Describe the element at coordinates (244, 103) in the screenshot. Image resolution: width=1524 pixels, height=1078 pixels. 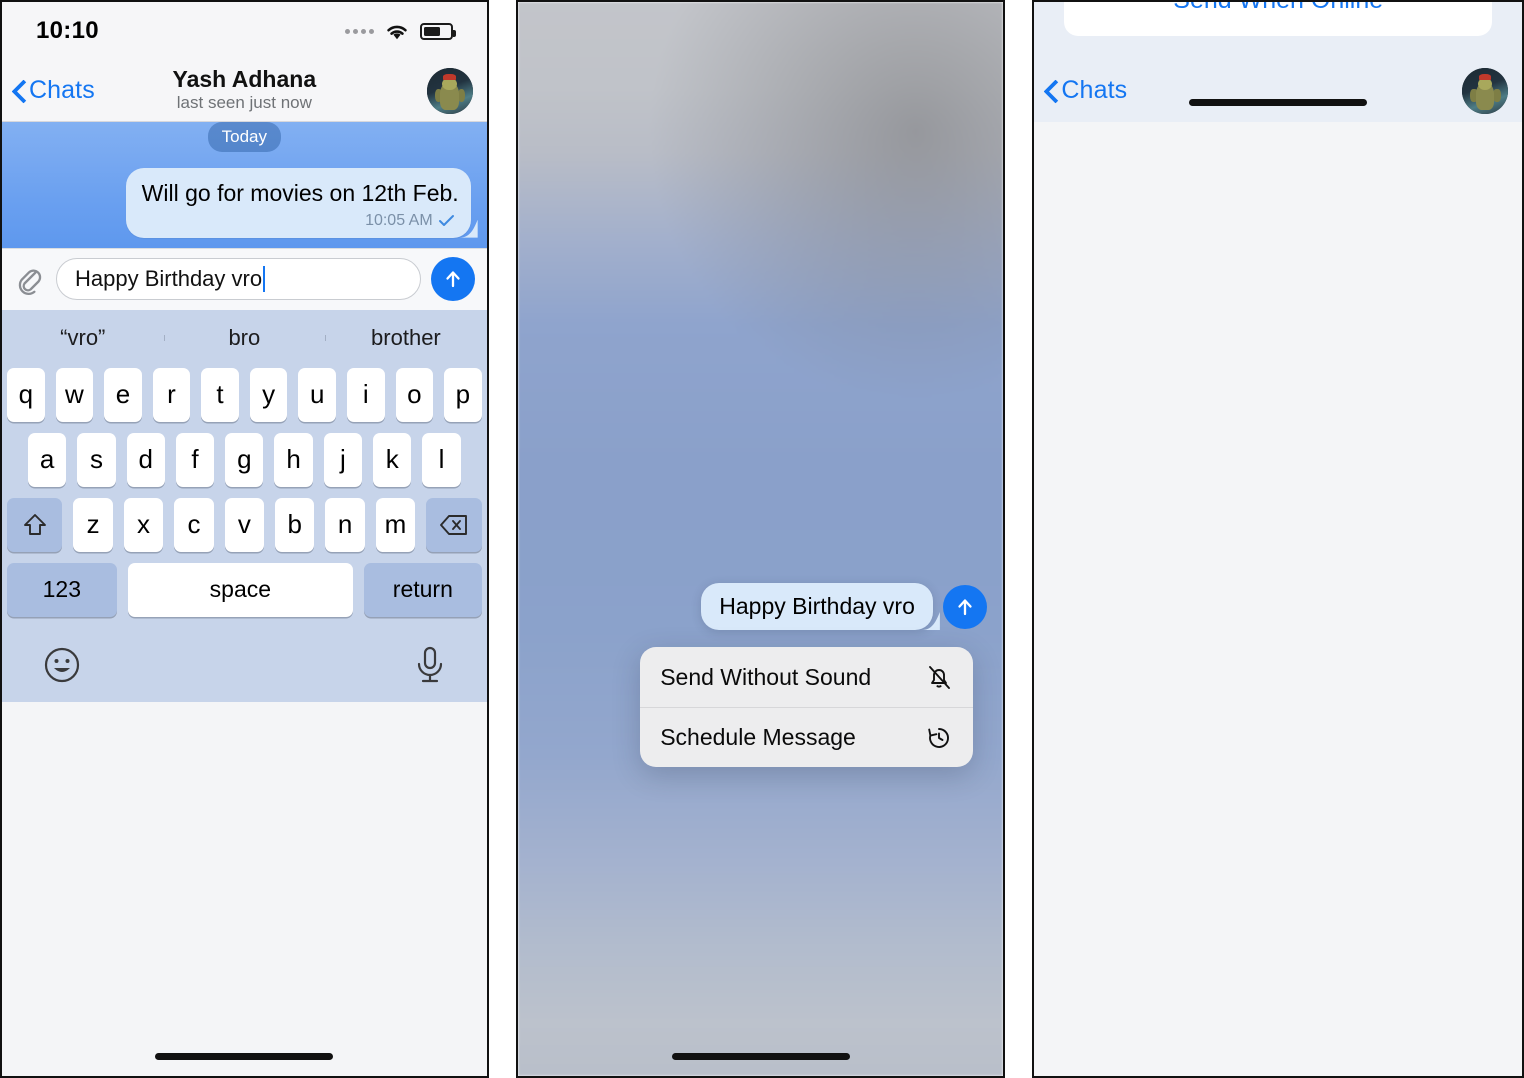
I see `contact-status: last seen just now` at that location.